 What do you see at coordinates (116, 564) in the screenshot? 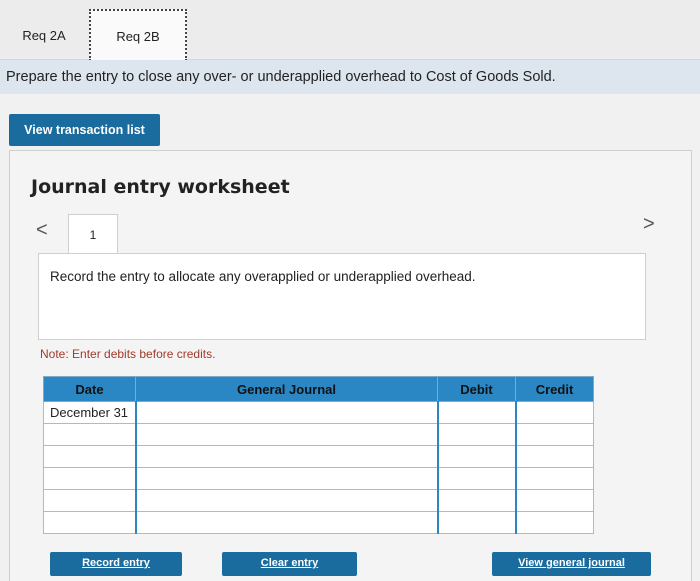
I see `record-entry-button: Record entry` at bounding box center [116, 564].